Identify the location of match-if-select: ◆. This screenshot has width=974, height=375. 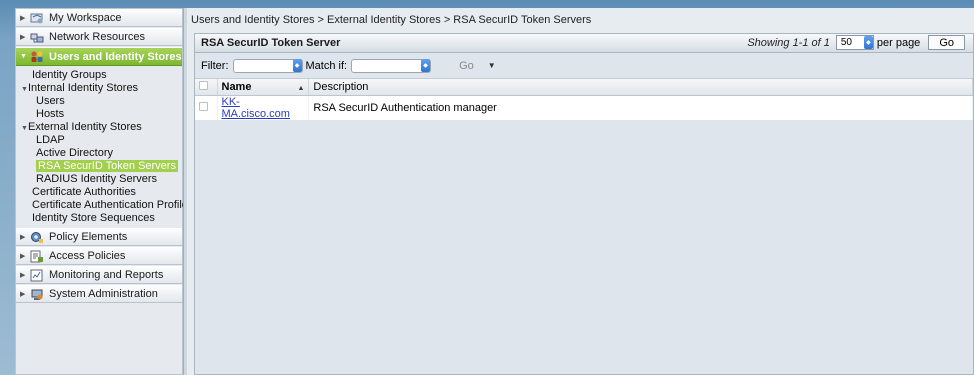
(391, 65).